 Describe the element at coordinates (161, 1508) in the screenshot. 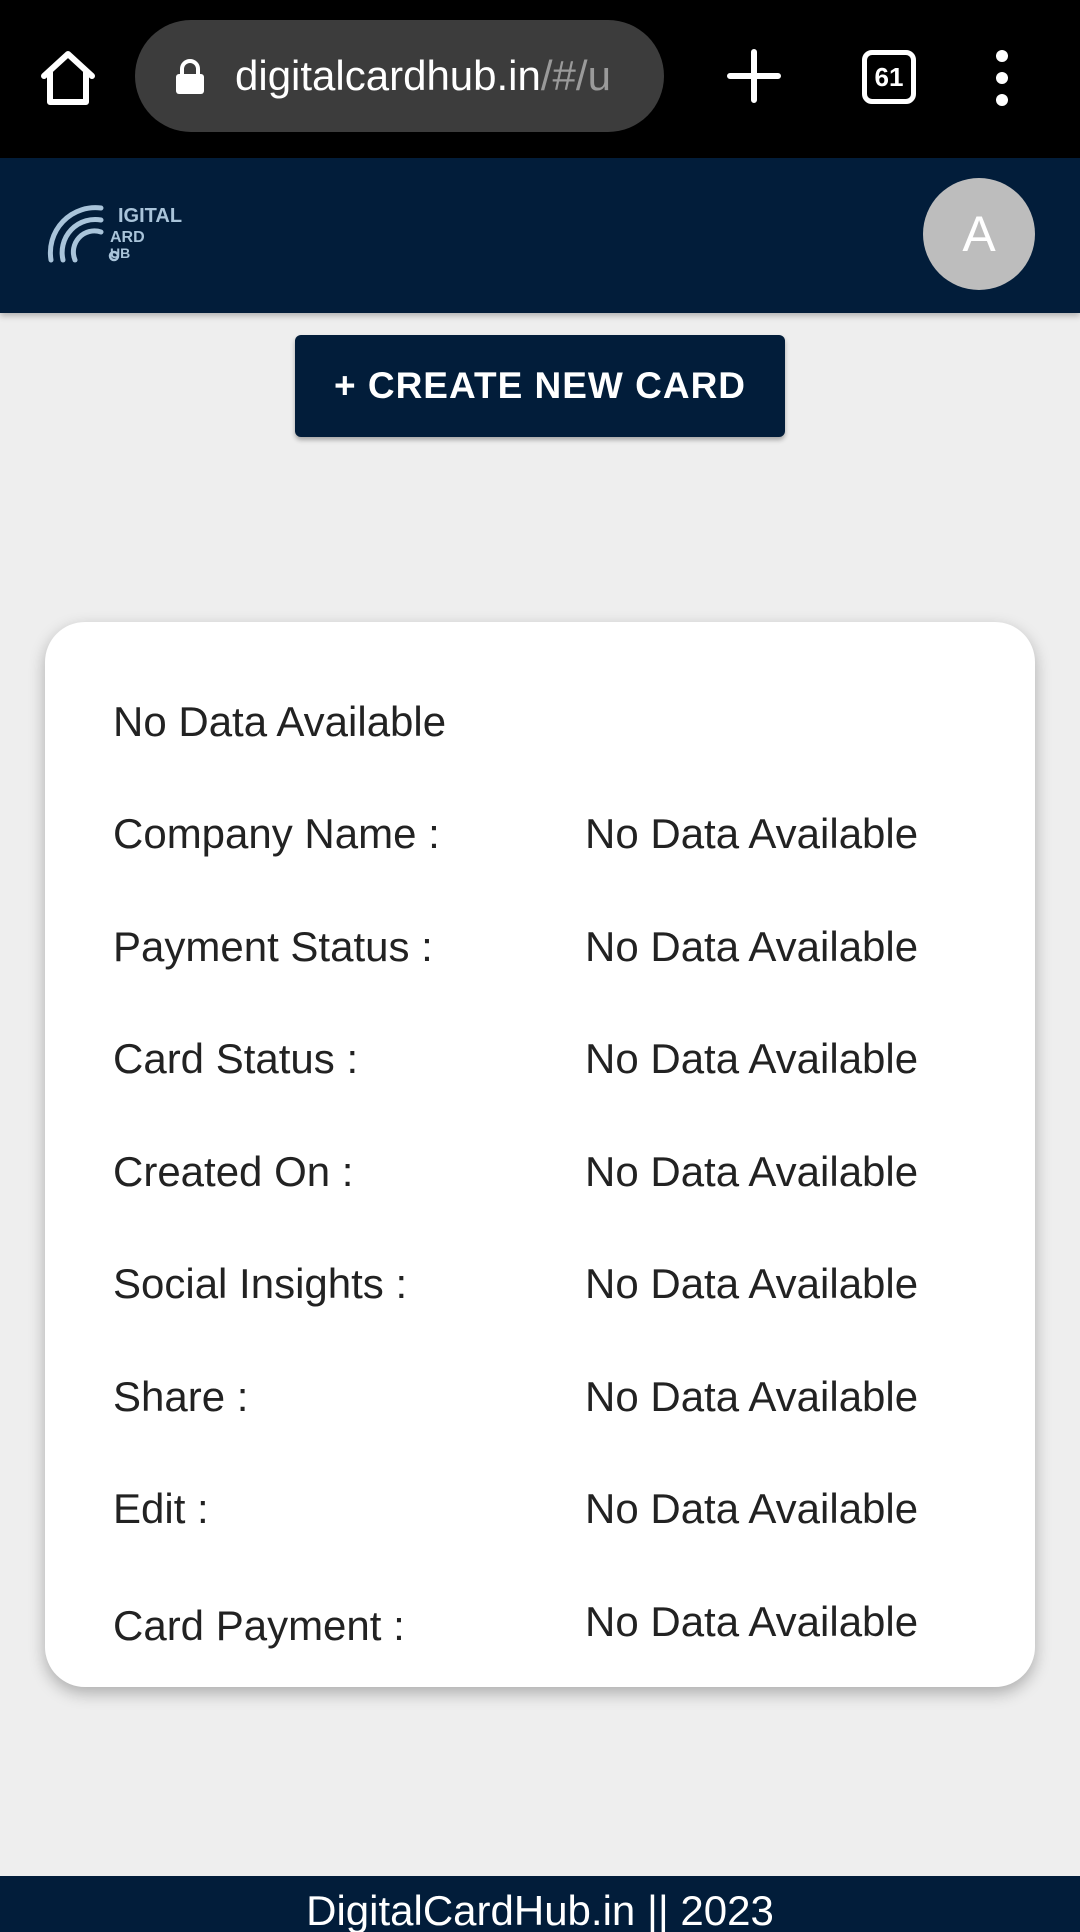

I see `edit-label: Edit :` at that location.